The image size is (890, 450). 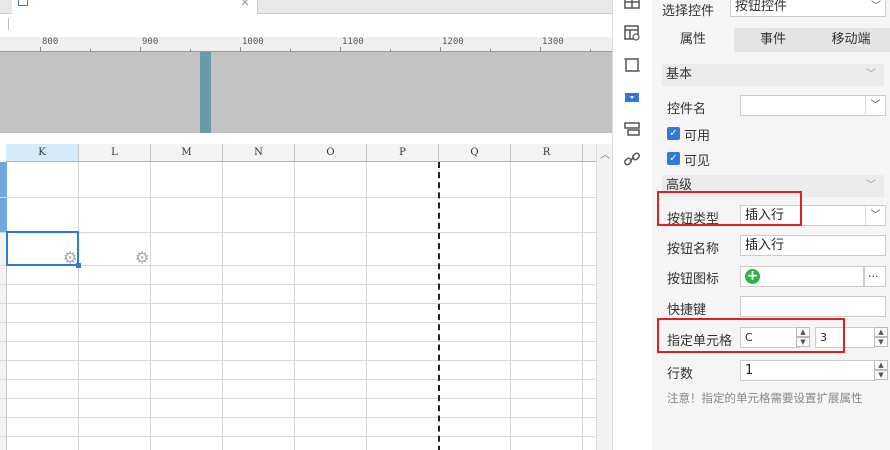 I want to click on note-text: 注意！指定的单元格需要设置扩展属性, so click(x=765, y=398).